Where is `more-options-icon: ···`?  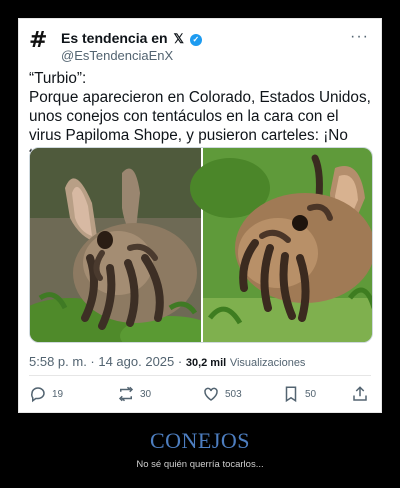 more-options-icon: ··· is located at coordinates (359, 37).